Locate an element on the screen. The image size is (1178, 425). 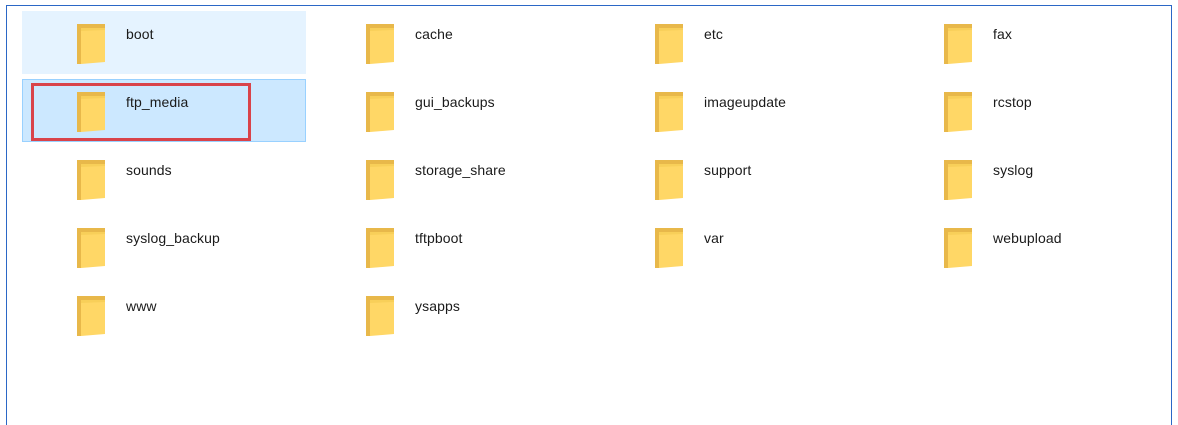
folder-item-storage-share: storage_share is located at coordinates (453, 178).